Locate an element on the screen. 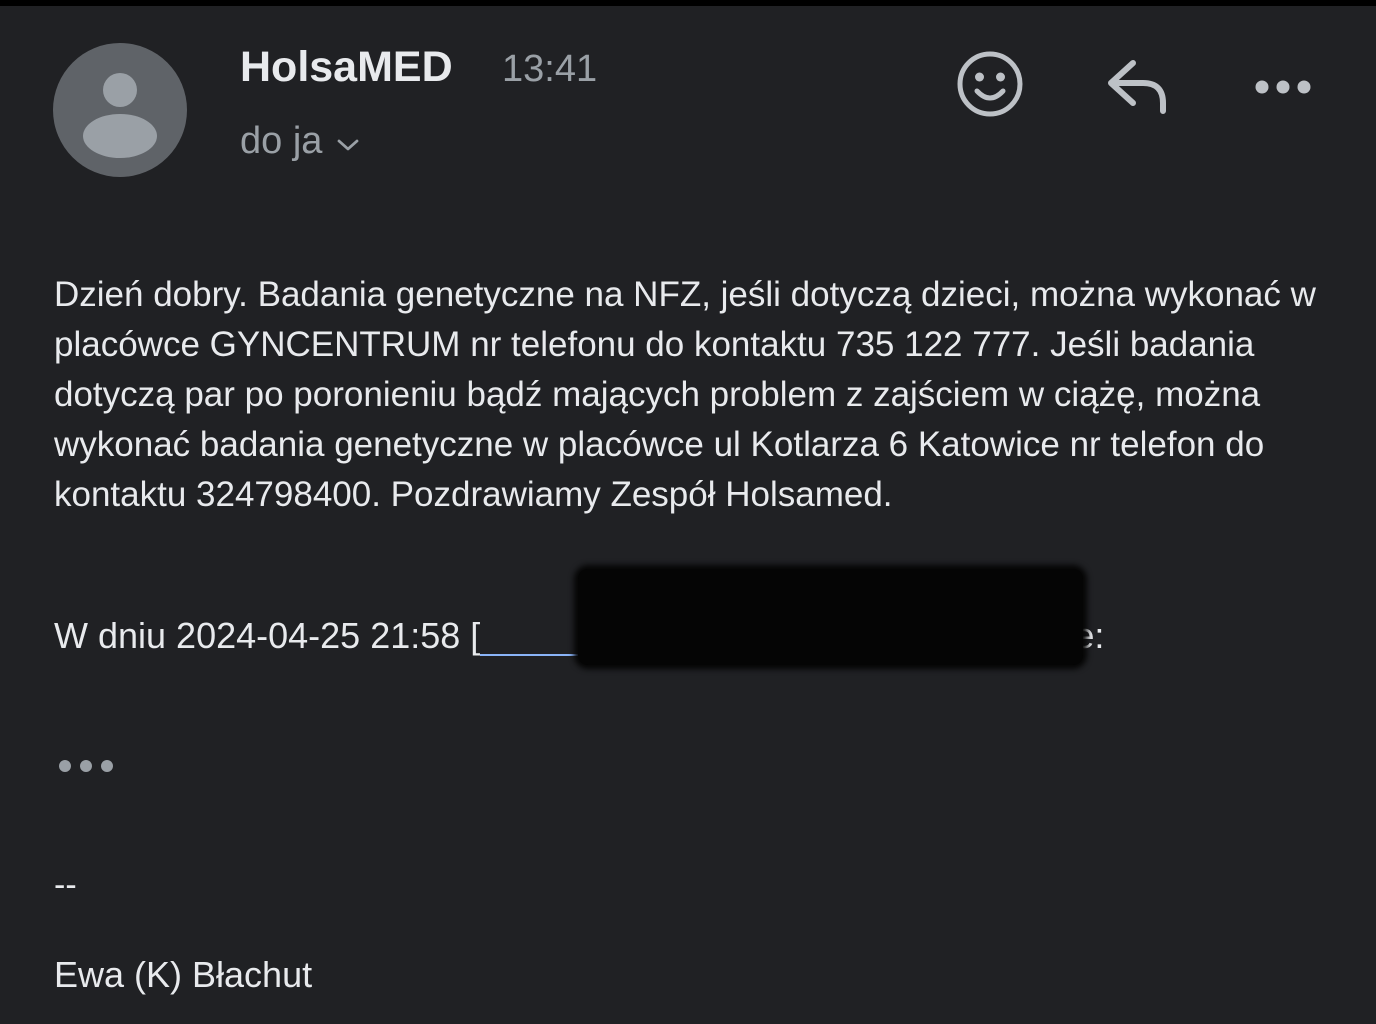 This screenshot has height=1024, width=1376. reply-icon is located at coordinates (1137, 87).